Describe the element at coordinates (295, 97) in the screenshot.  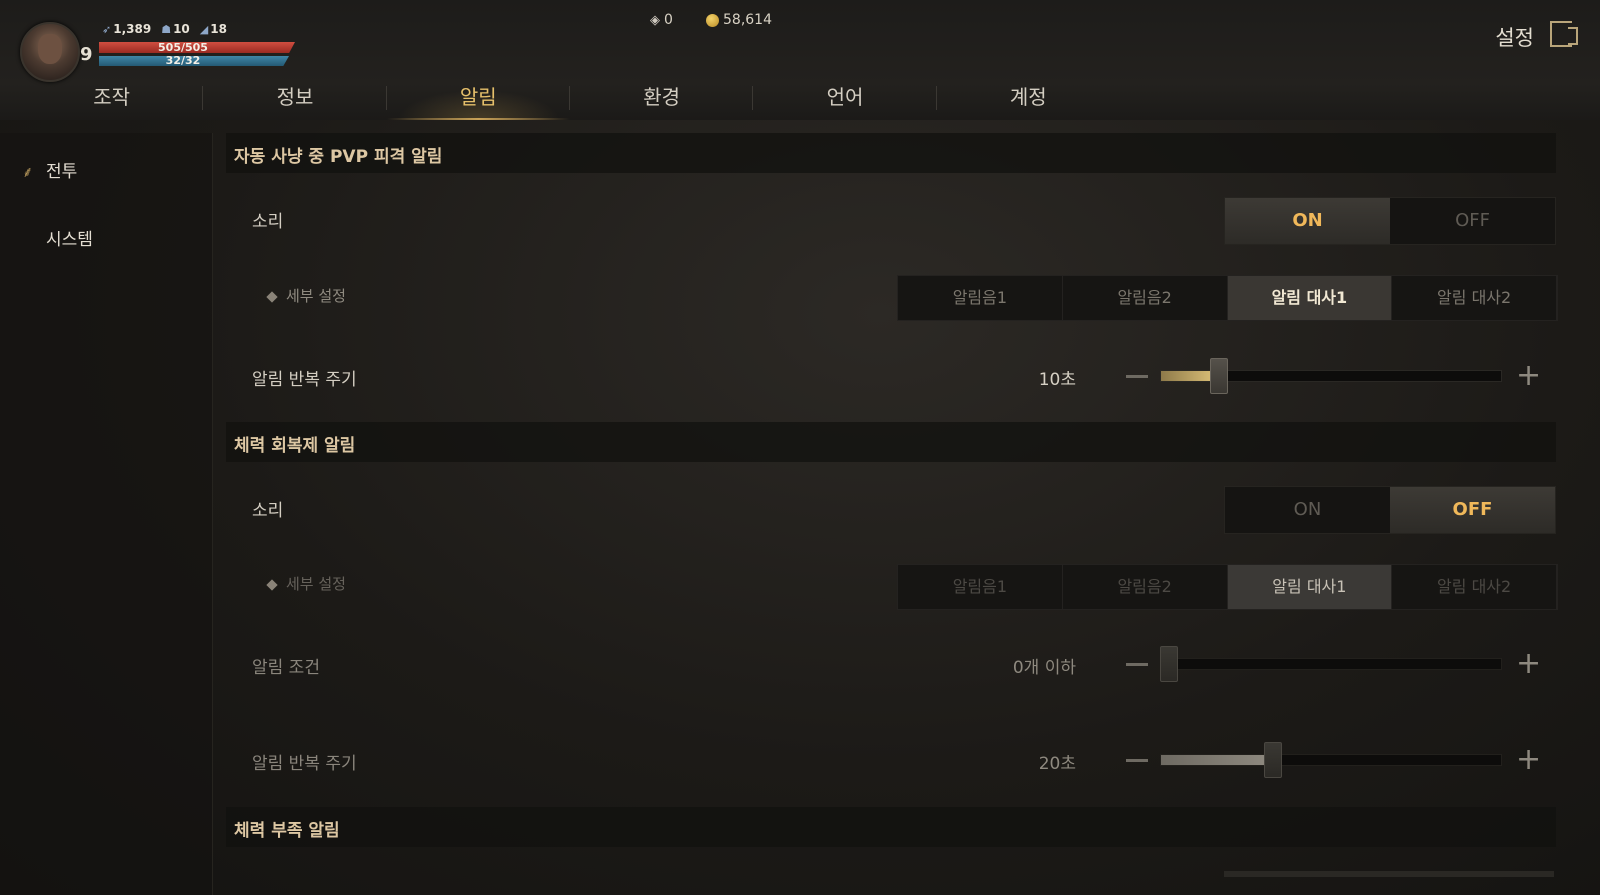
I see `tab-label: 정보` at that location.